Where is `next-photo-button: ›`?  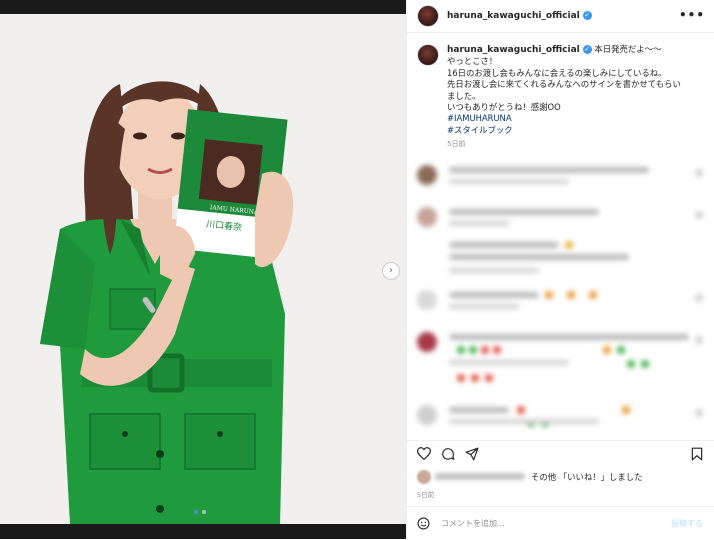
next-photo-button: › is located at coordinates (391, 271).